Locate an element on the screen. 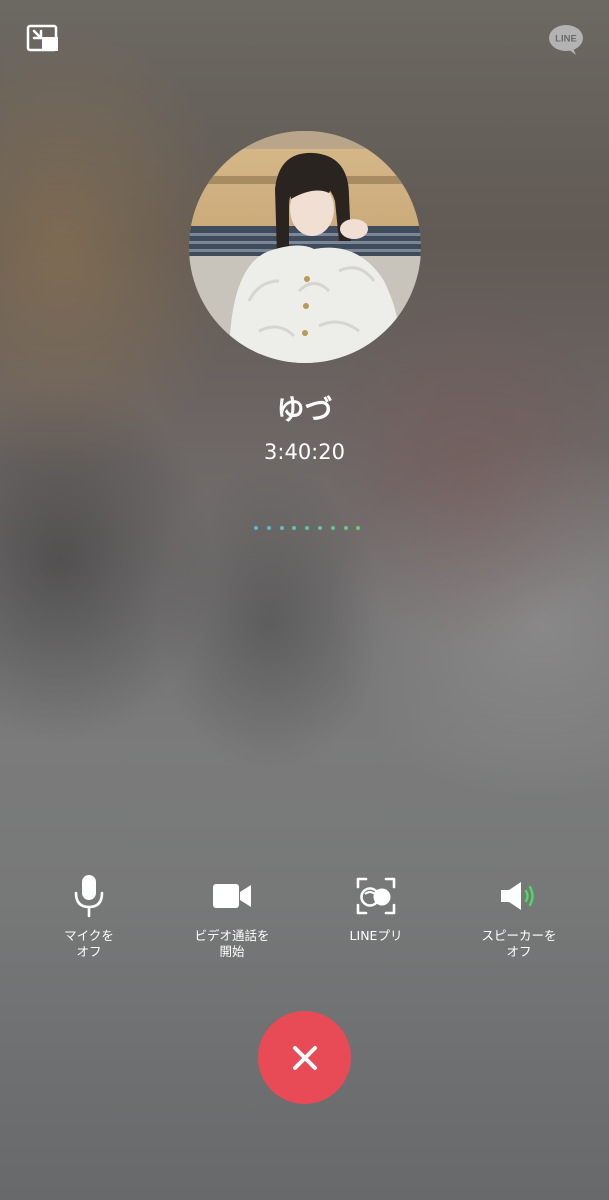  line-puri-label: LINEプリ is located at coordinates (376, 935).